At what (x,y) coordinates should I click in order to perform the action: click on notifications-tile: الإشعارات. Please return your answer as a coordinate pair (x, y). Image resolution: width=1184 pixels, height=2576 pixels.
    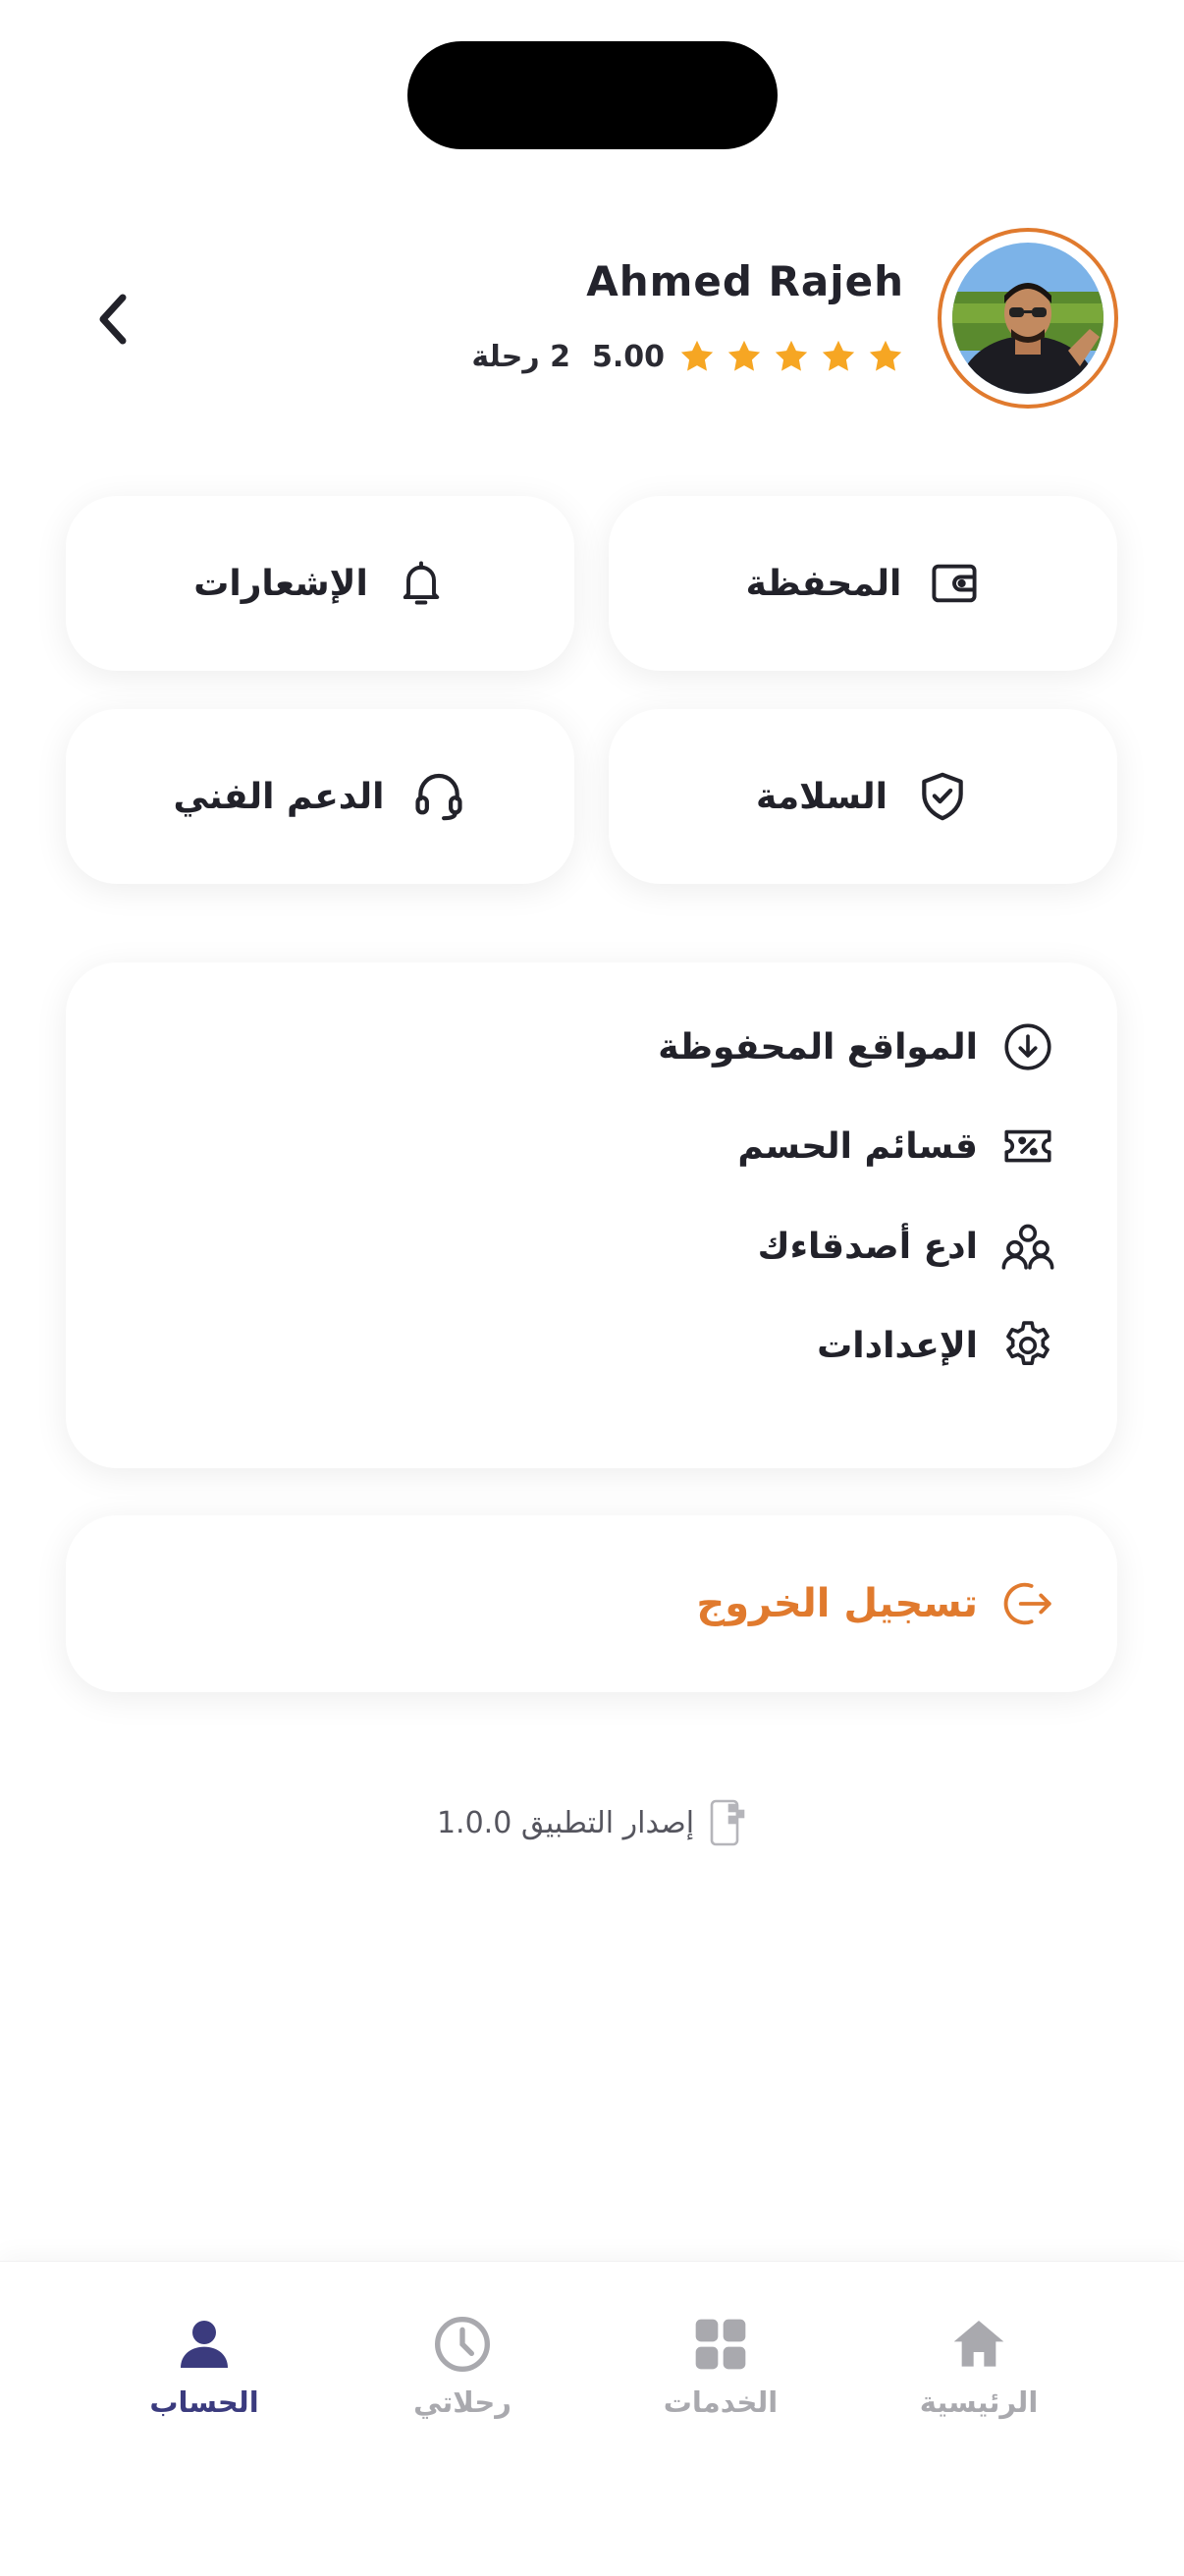
    Looking at the image, I should click on (320, 583).